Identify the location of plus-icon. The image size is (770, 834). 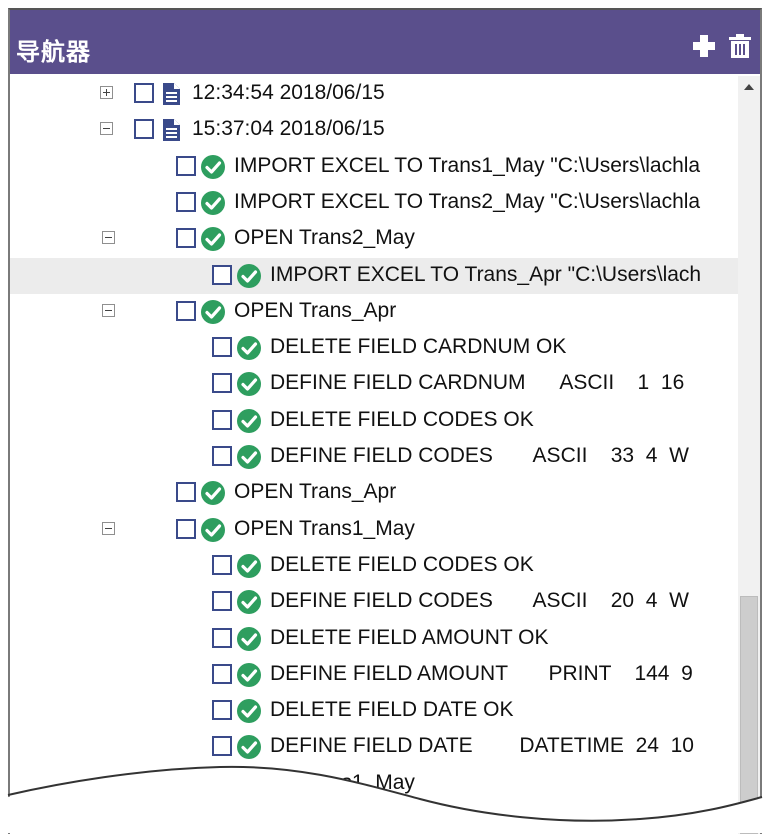
(704, 46).